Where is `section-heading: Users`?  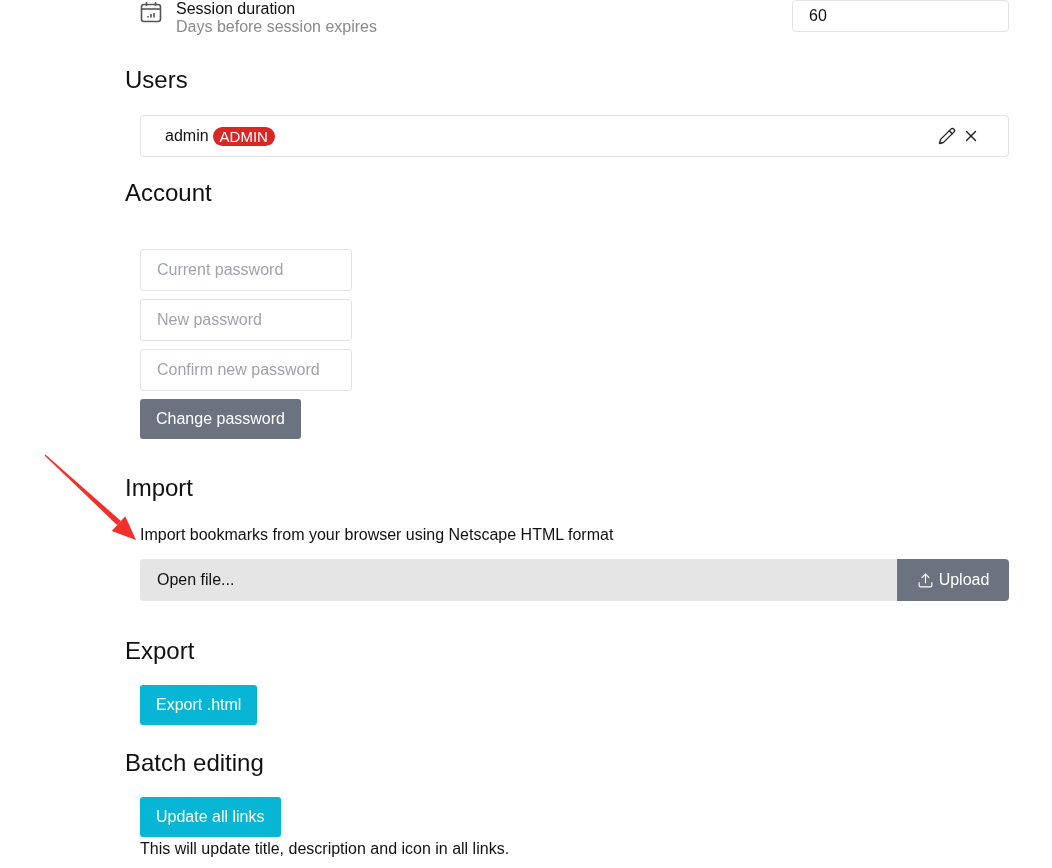 section-heading: Users is located at coordinates (156, 80).